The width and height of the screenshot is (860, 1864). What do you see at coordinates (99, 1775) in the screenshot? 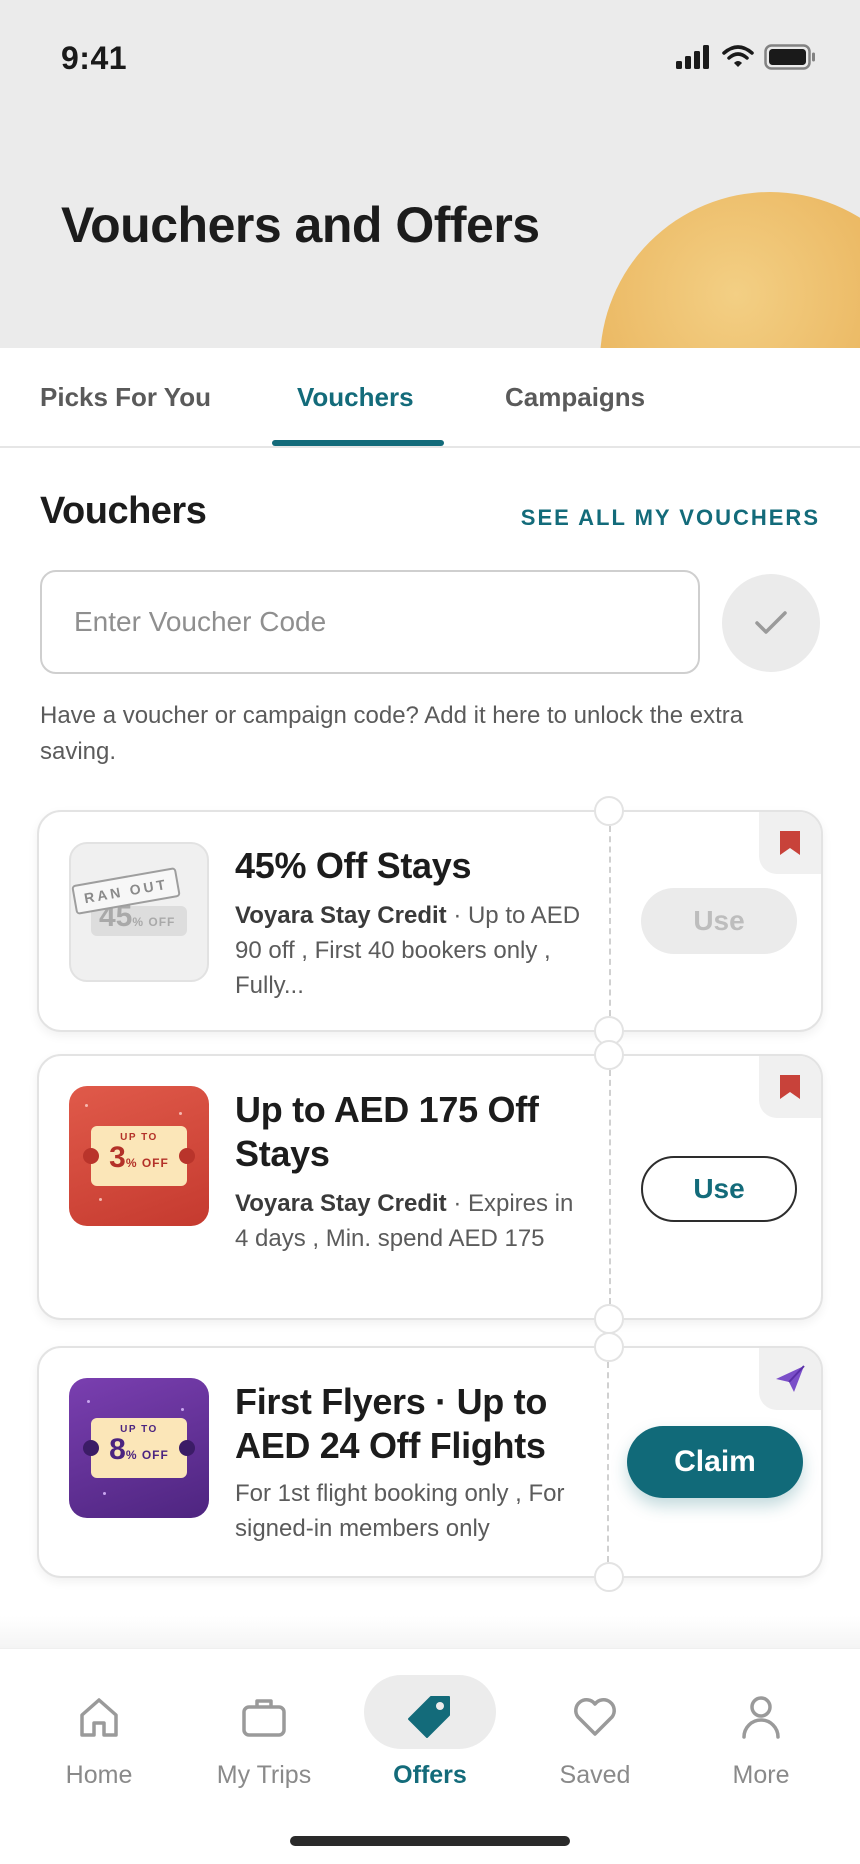
I see `nav-label: Home` at bounding box center [99, 1775].